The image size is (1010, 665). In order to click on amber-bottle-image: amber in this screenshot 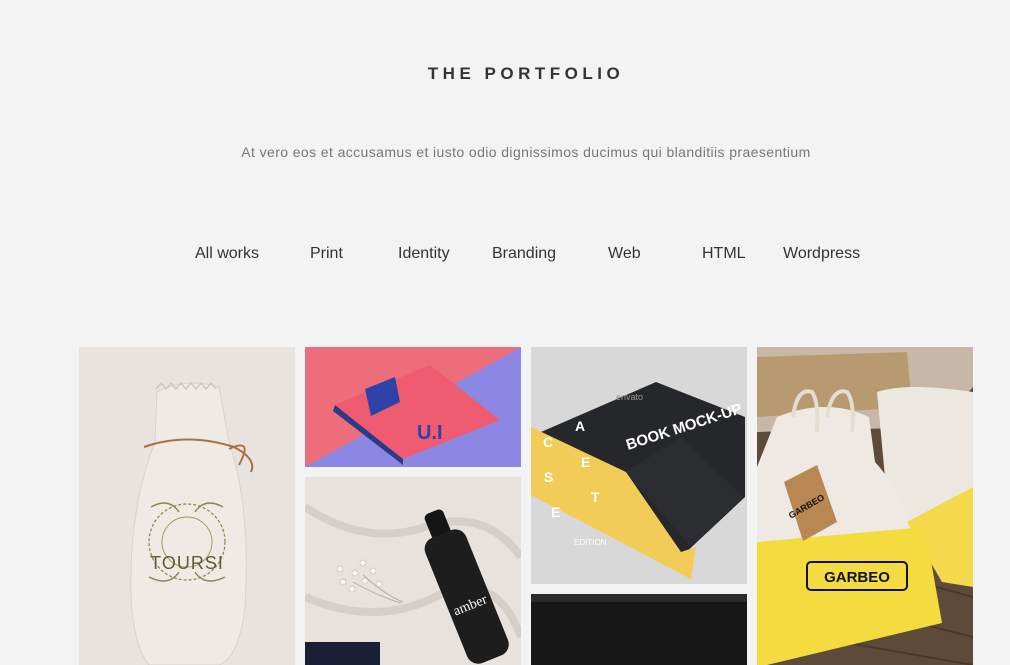, I will do `click(413, 571)`.